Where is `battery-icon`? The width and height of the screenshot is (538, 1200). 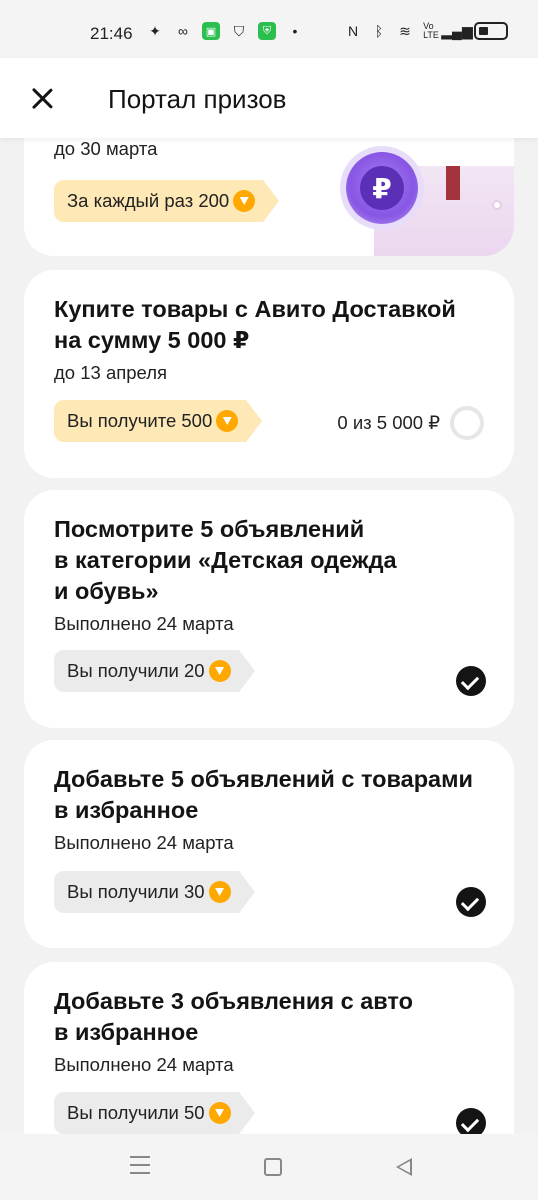
battery-icon is located at coordinates (491, 31).